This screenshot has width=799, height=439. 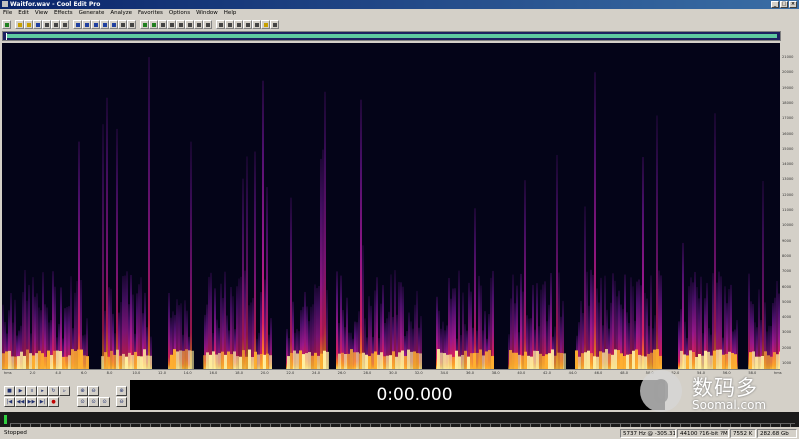 I want to click on redo-button, so click(x=64, y=24).